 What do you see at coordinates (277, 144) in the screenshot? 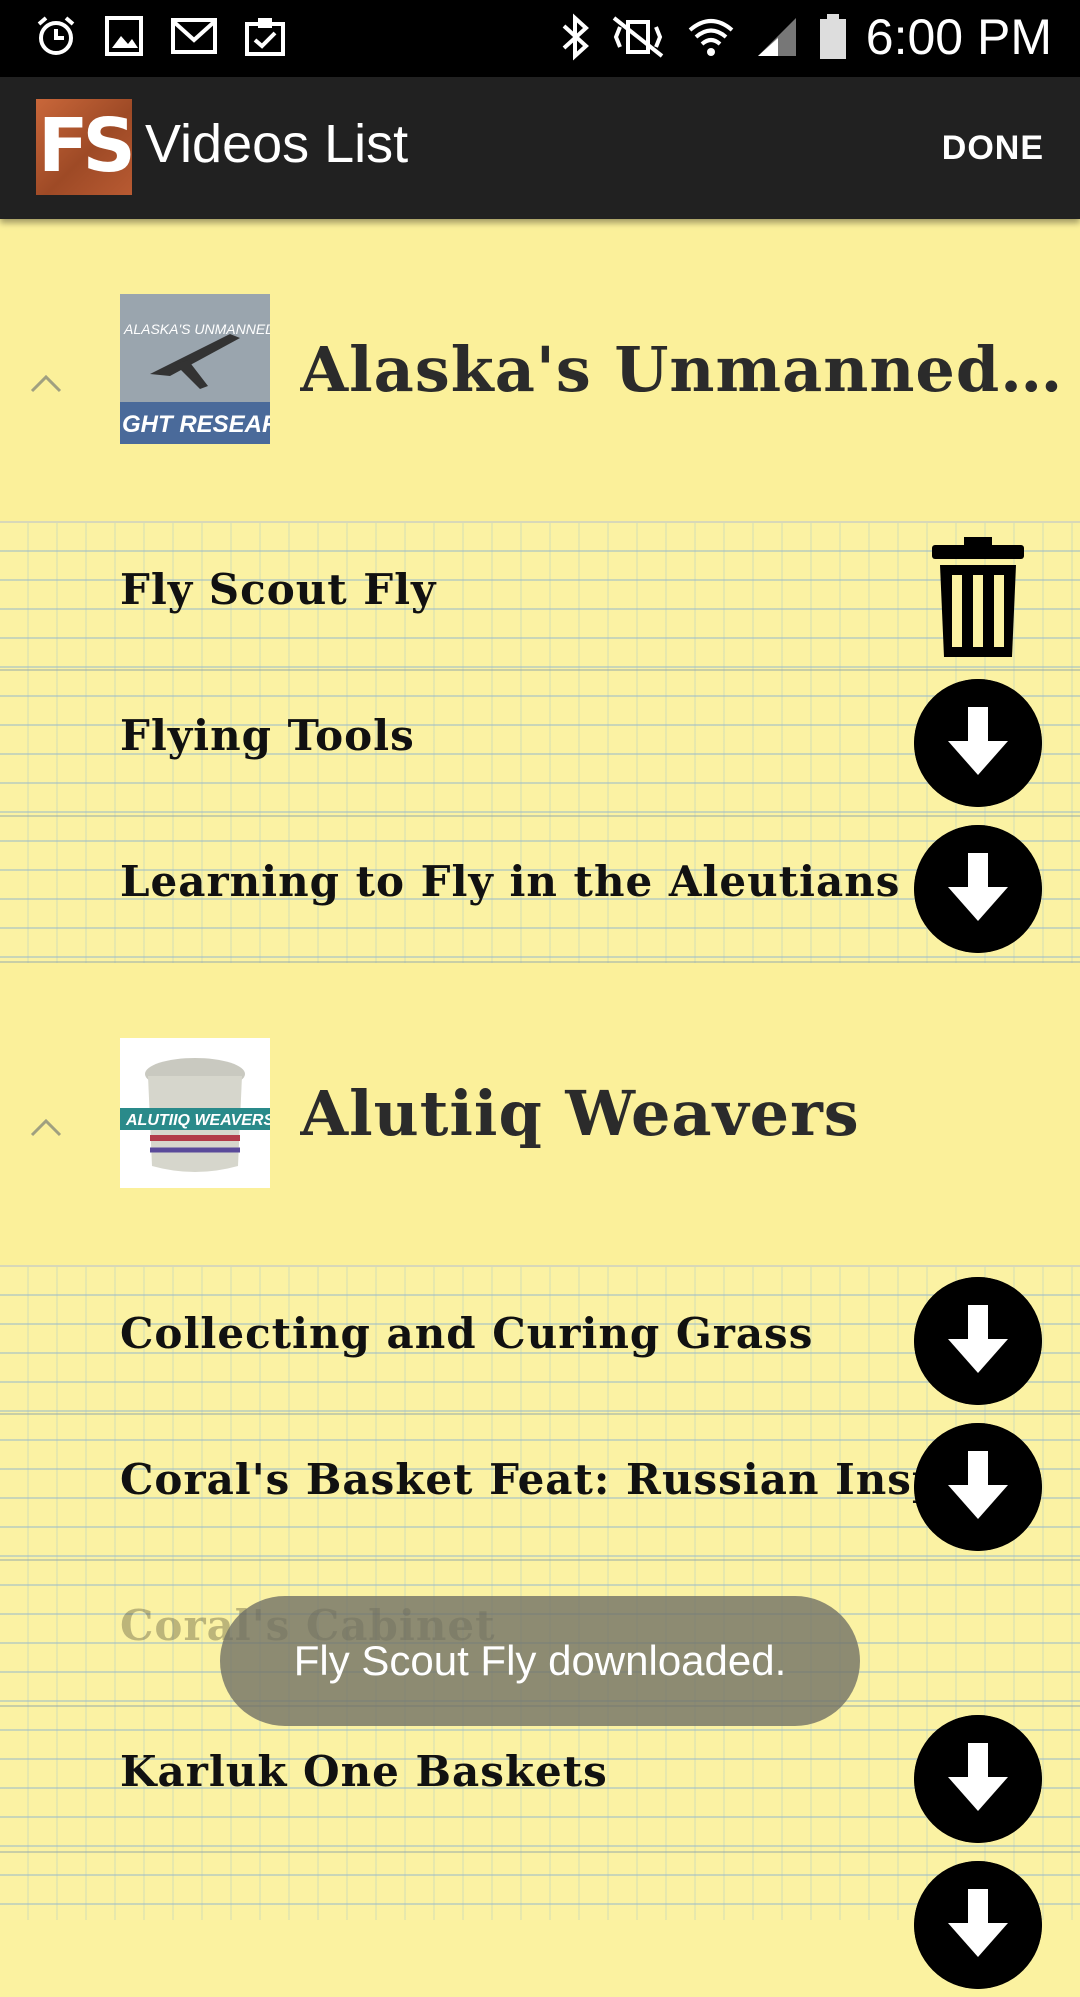
I see `page-title: Videos List` at bounding box center [277, 144].